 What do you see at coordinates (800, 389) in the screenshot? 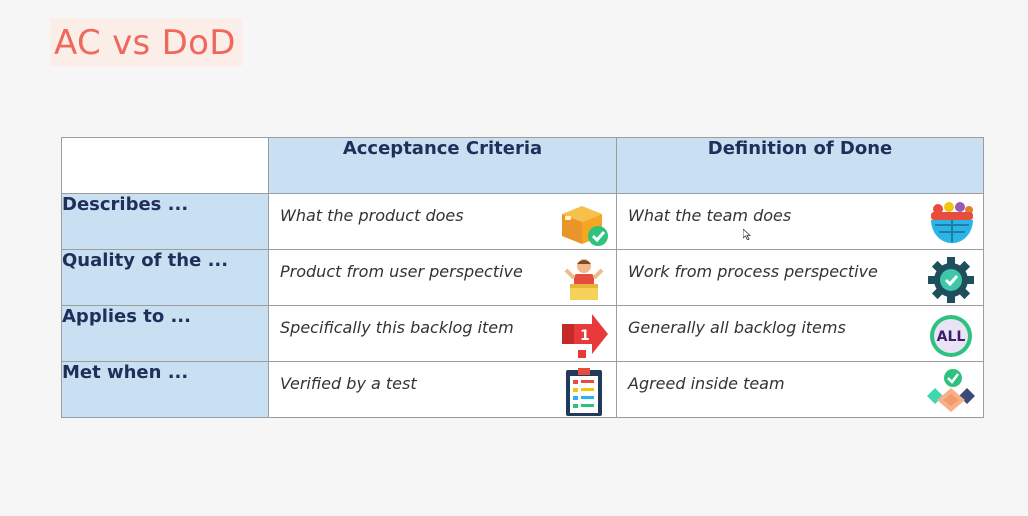
I see `dod-cell: Agreed inside team` at bounding box center [800, 389].